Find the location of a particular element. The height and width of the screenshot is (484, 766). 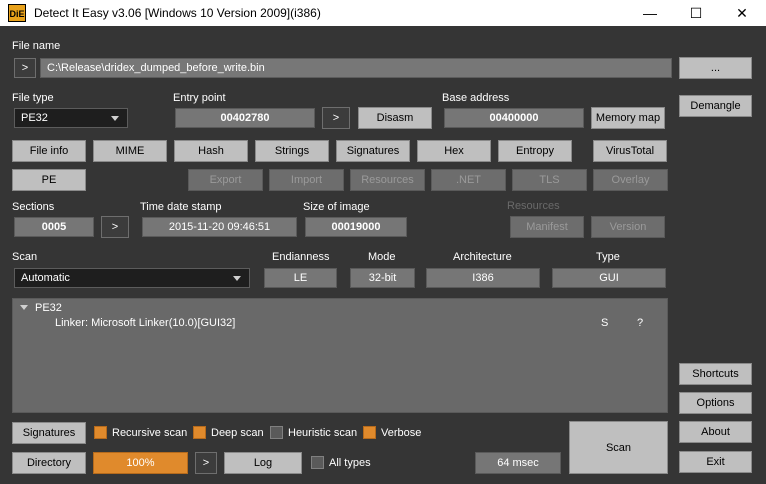

heuristic-scan-checkbox is located at coordinates (276, 432).